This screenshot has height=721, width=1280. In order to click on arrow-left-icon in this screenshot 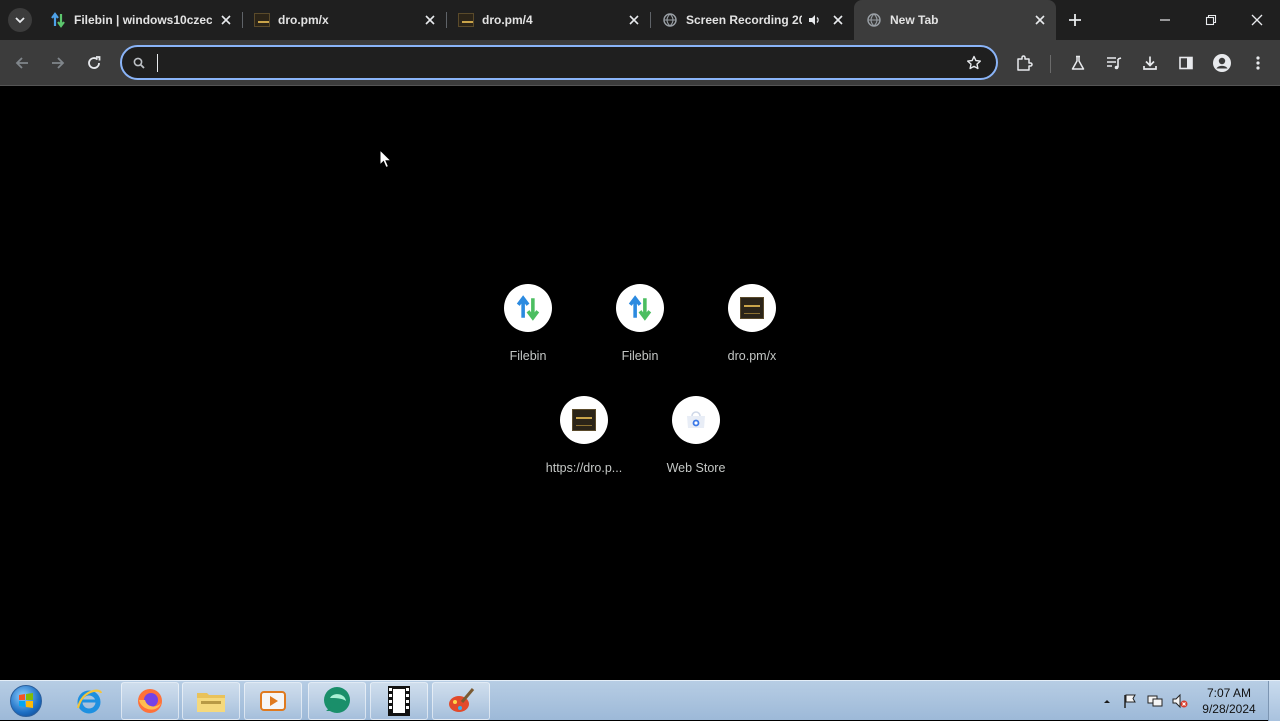, I will do `click(21, 63)`.